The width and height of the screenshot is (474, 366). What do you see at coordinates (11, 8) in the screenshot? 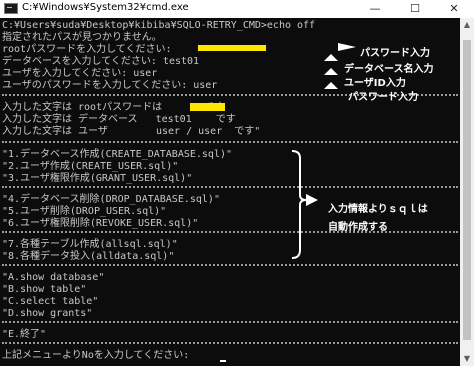
I see `cmd-app-icon` at bounding box center [11, 8].